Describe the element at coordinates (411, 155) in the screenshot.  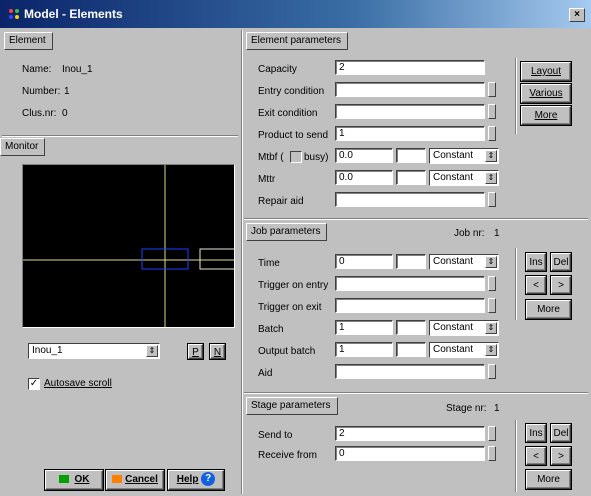
I see `mtbf-param-input` at that location.